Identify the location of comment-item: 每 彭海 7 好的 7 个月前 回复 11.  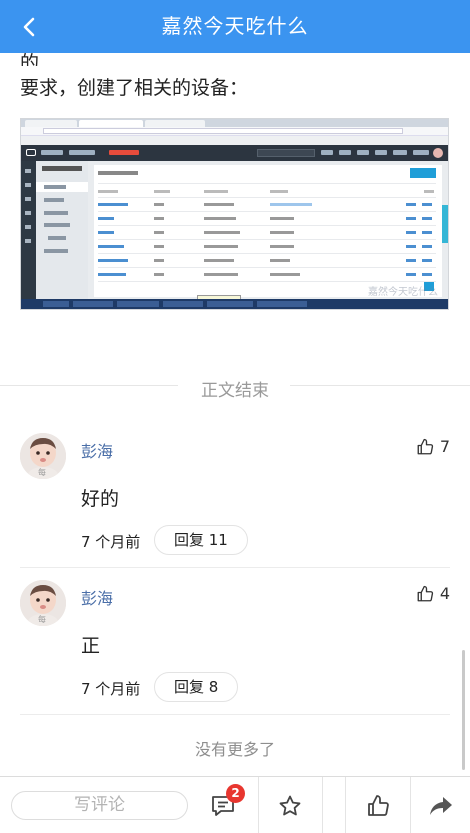
(235, 495).